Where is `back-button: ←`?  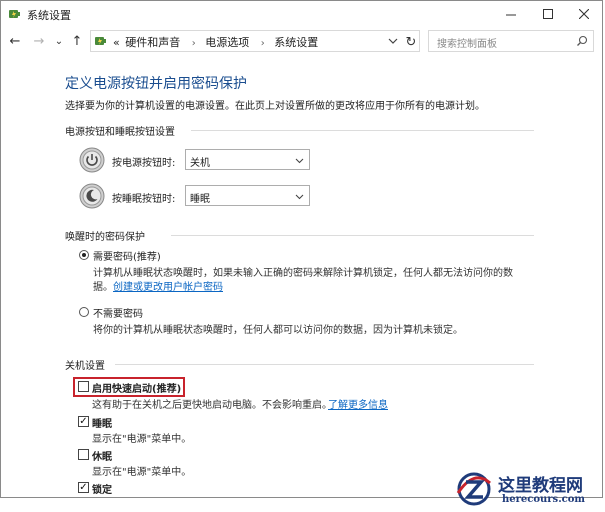
back-button: ← is located at coordinates (15, 41).